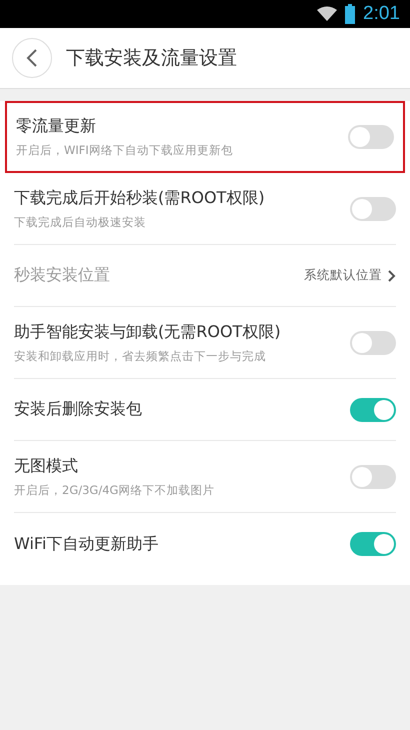  What do you see at coordinates (392, 276) in the screenshot?
I see `chevron-right-icon` at bounding box center [392, 276].